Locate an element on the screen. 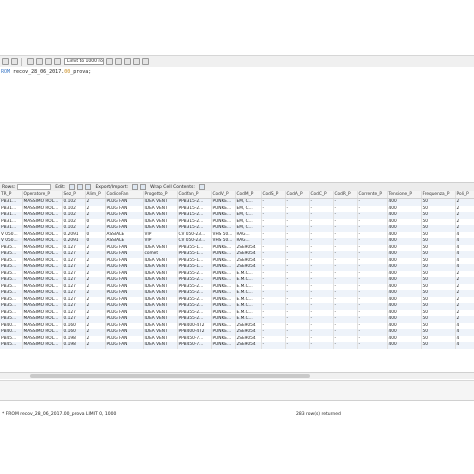 The image size is (474, 474). wrap-icon is located at coordinates (145, 61).